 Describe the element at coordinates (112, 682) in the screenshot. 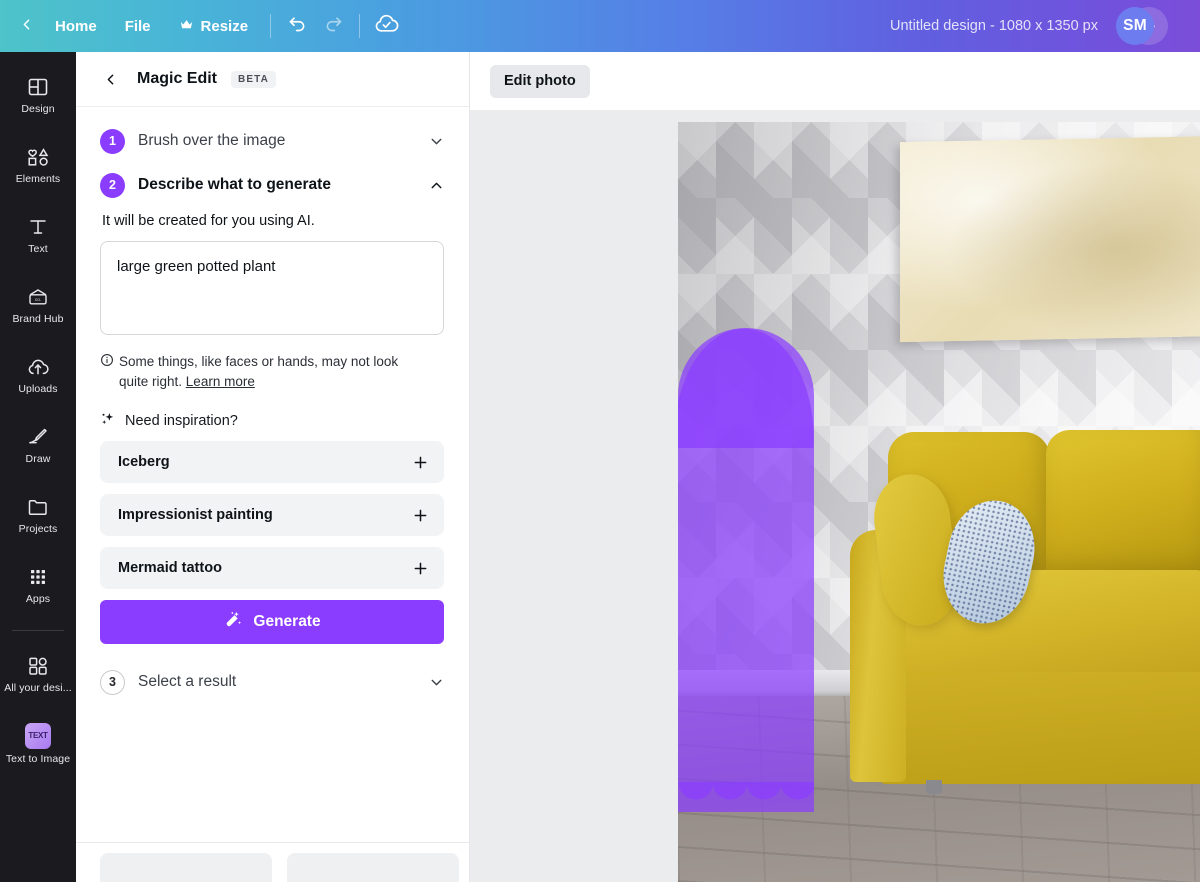

I see `step-3-badge: 3` at that location.